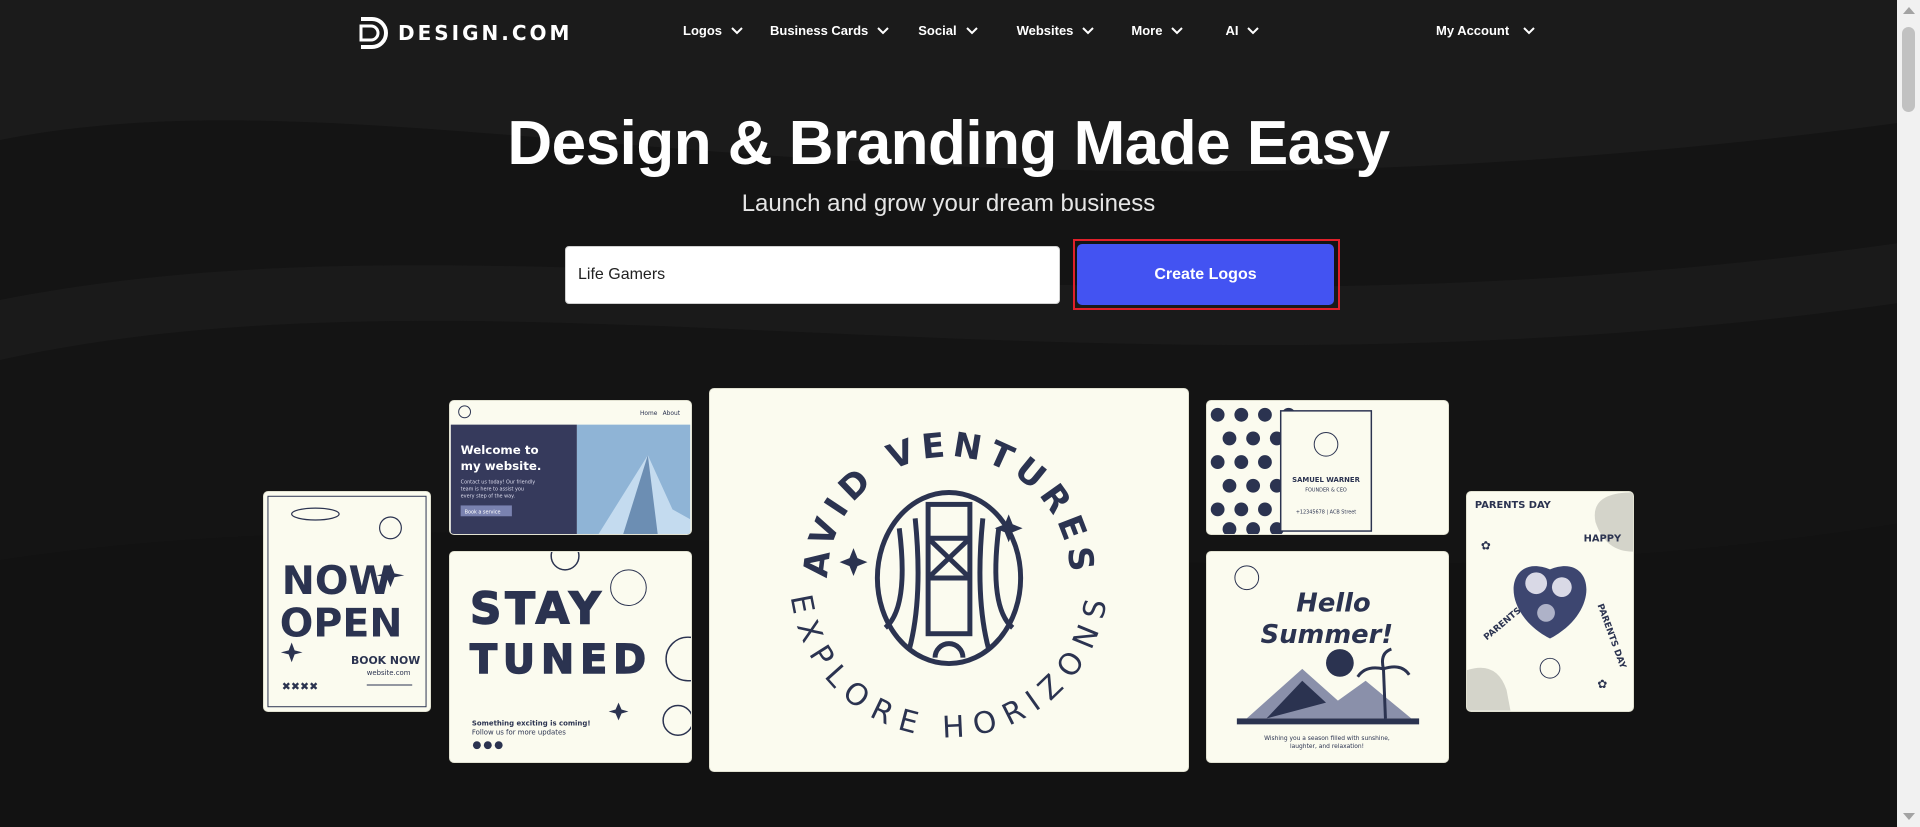 The height and width of the screenshot is (827, 1920). Describe the element at coordinates (1908, 413) in the screenshot. I see `vertical-scrollbar` at that location.